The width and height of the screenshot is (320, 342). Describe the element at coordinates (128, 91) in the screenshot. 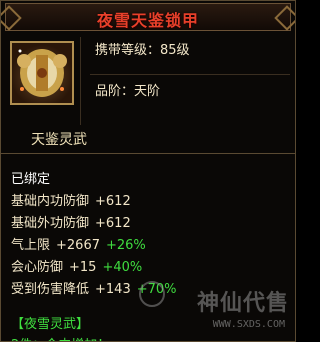

I see `item-rank: 品阶：天阶` at that location.